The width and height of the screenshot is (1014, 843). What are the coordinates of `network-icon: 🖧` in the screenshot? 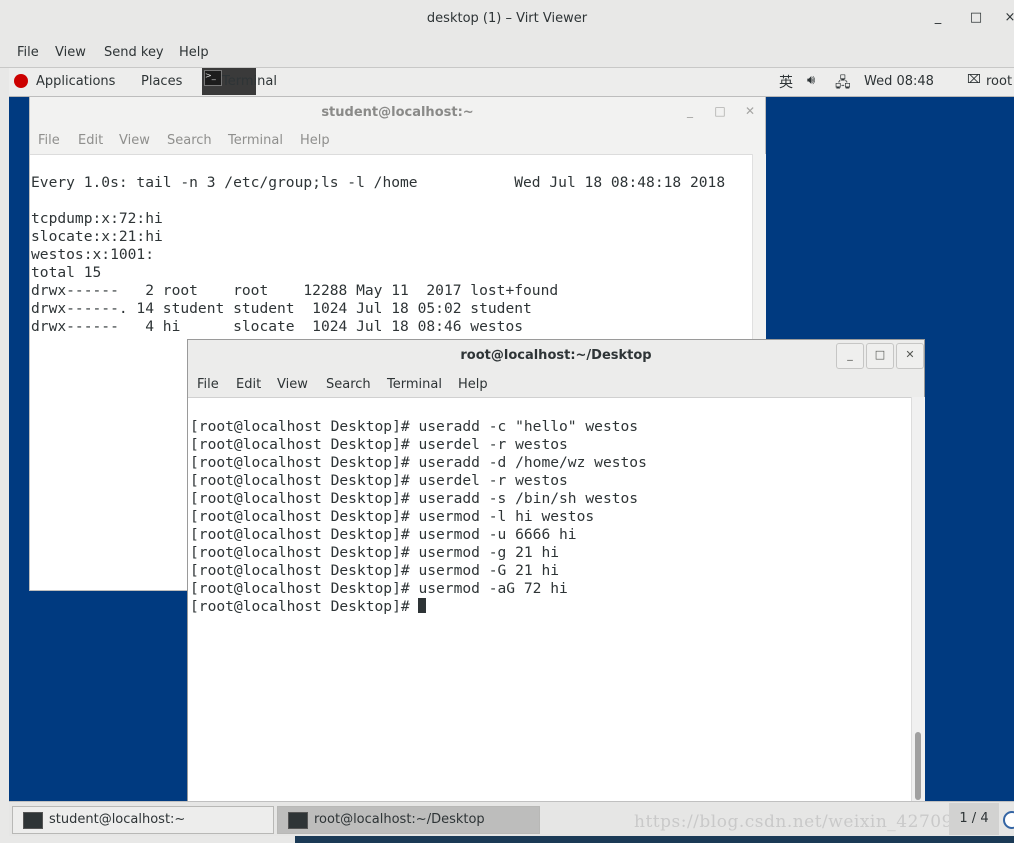 It's located at (843, 84).